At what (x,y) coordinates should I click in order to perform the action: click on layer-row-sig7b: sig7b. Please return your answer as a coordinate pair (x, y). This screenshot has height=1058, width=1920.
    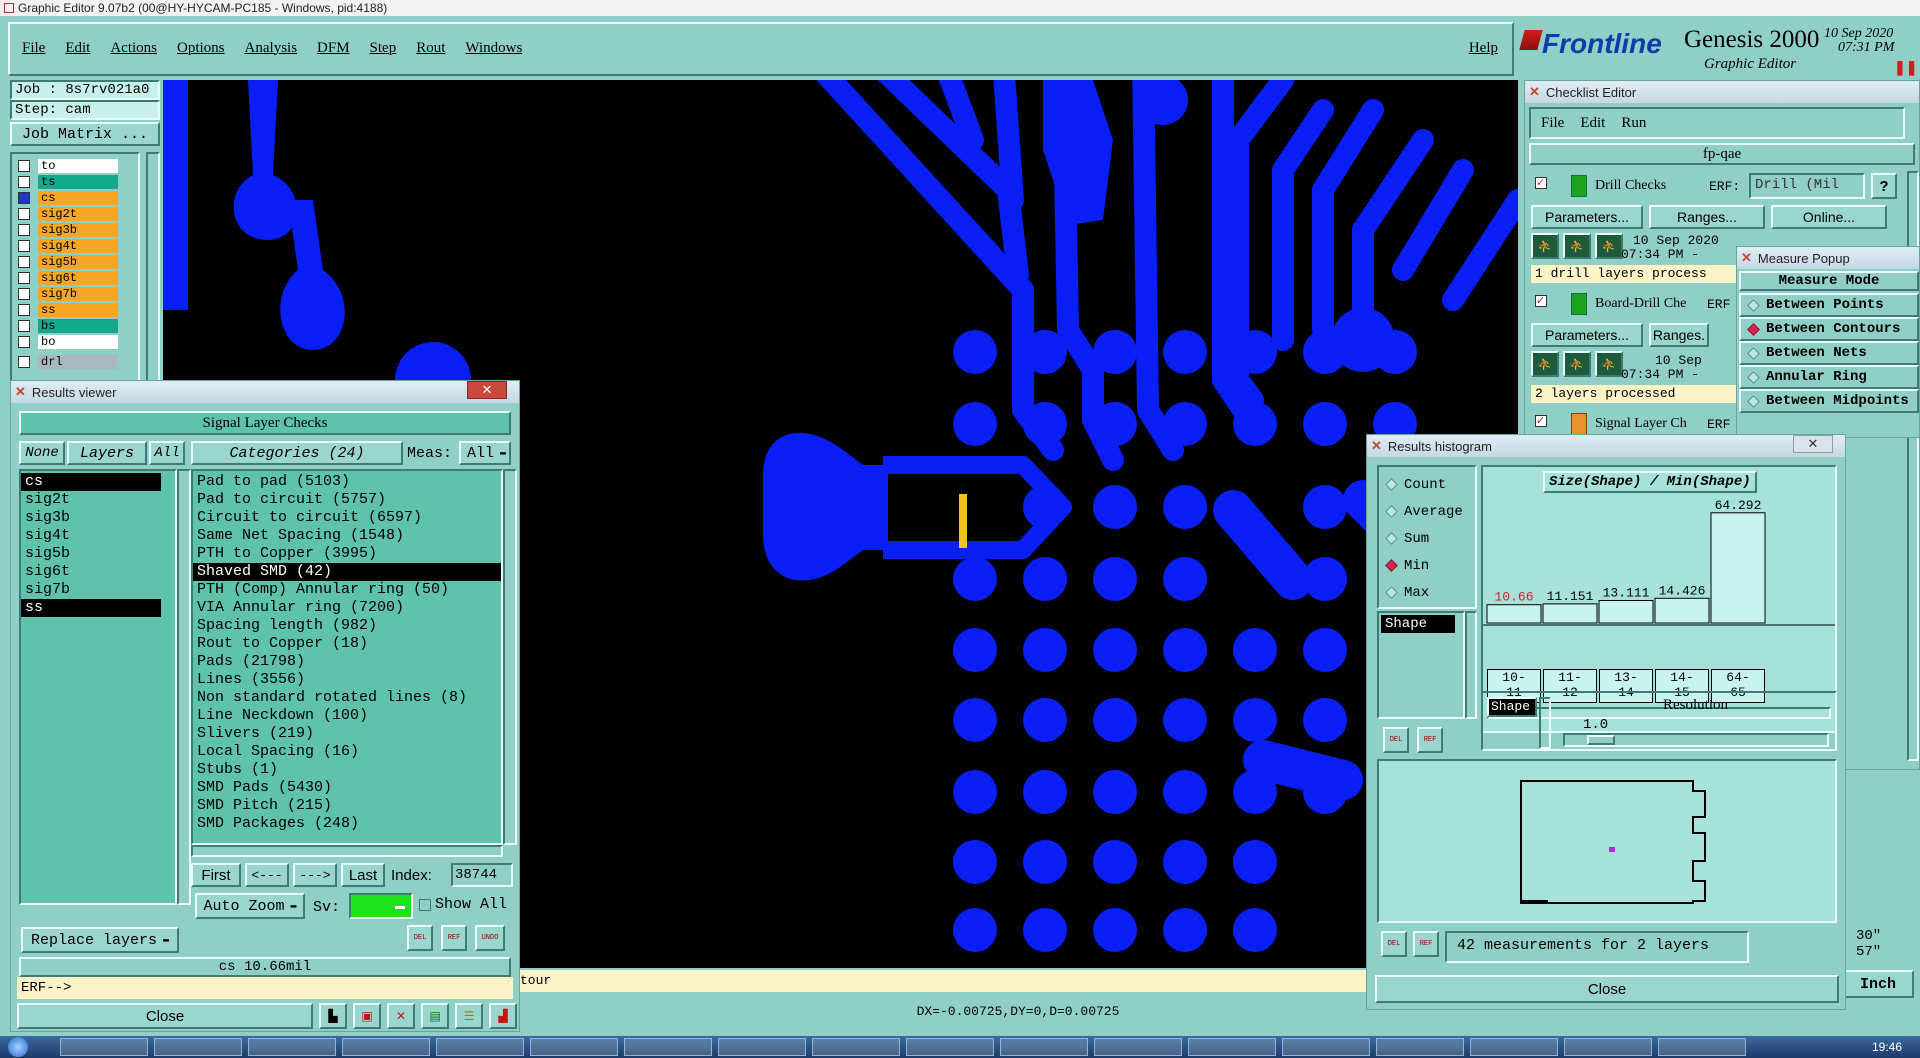
    Looking at the image, I should click on (75, 294).